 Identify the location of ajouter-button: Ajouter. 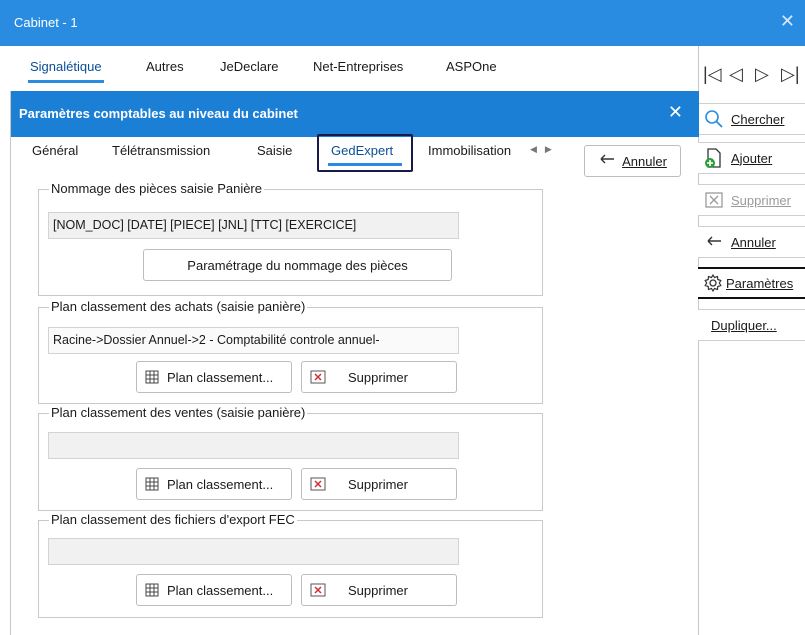
(750, 158).